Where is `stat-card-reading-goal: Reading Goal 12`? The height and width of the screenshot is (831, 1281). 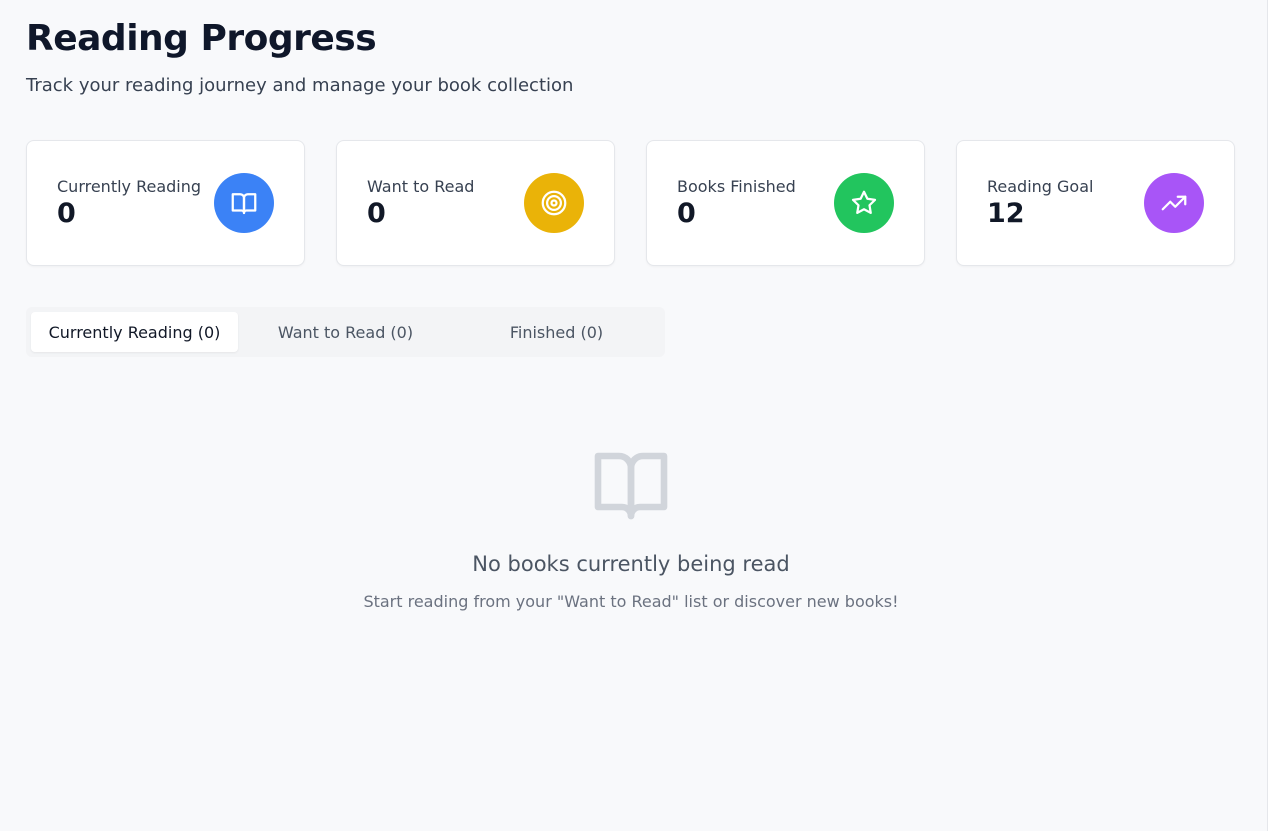 stat-card-reading-goal: Reading Goal 12 is located at coordinates (1095, 203).